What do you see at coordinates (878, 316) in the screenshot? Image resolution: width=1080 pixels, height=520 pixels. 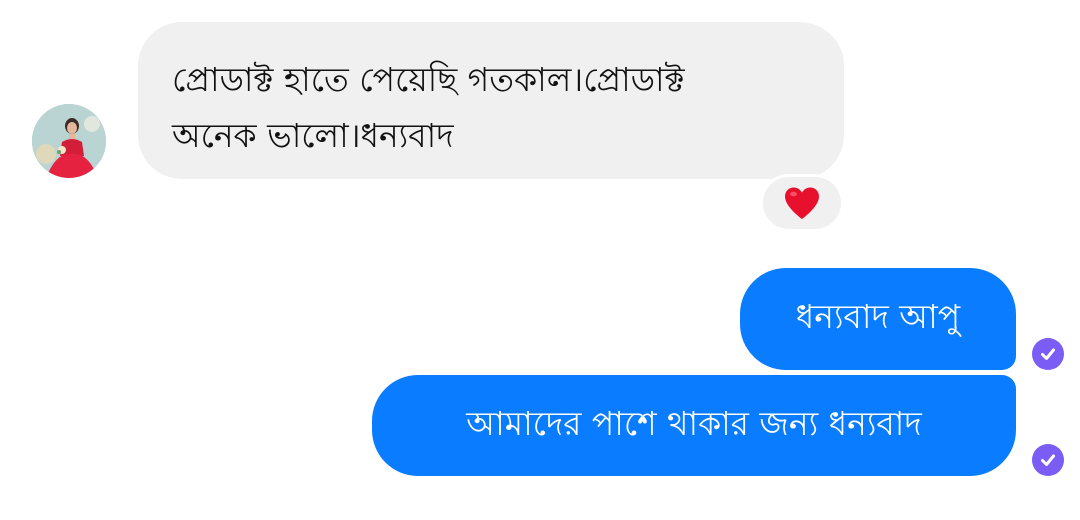 I see `outgoing-message-text: ধন্যবাদ আপু` at bounding box center [878, 316].